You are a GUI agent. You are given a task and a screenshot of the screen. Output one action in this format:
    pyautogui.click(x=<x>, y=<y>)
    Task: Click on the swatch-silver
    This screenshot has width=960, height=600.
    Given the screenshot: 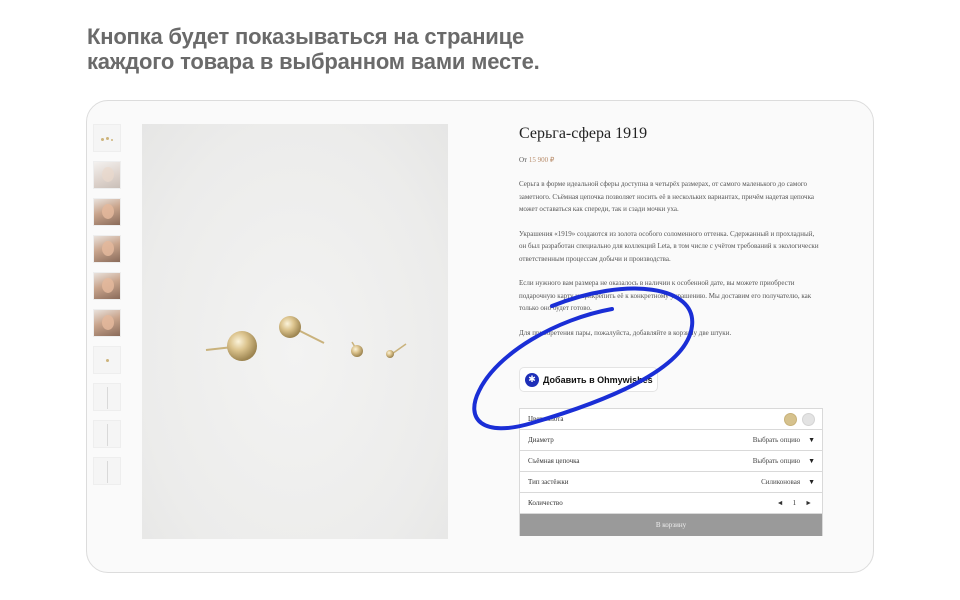 What is the action you would take?
    pyautogui.click(x=808, y=419)
    